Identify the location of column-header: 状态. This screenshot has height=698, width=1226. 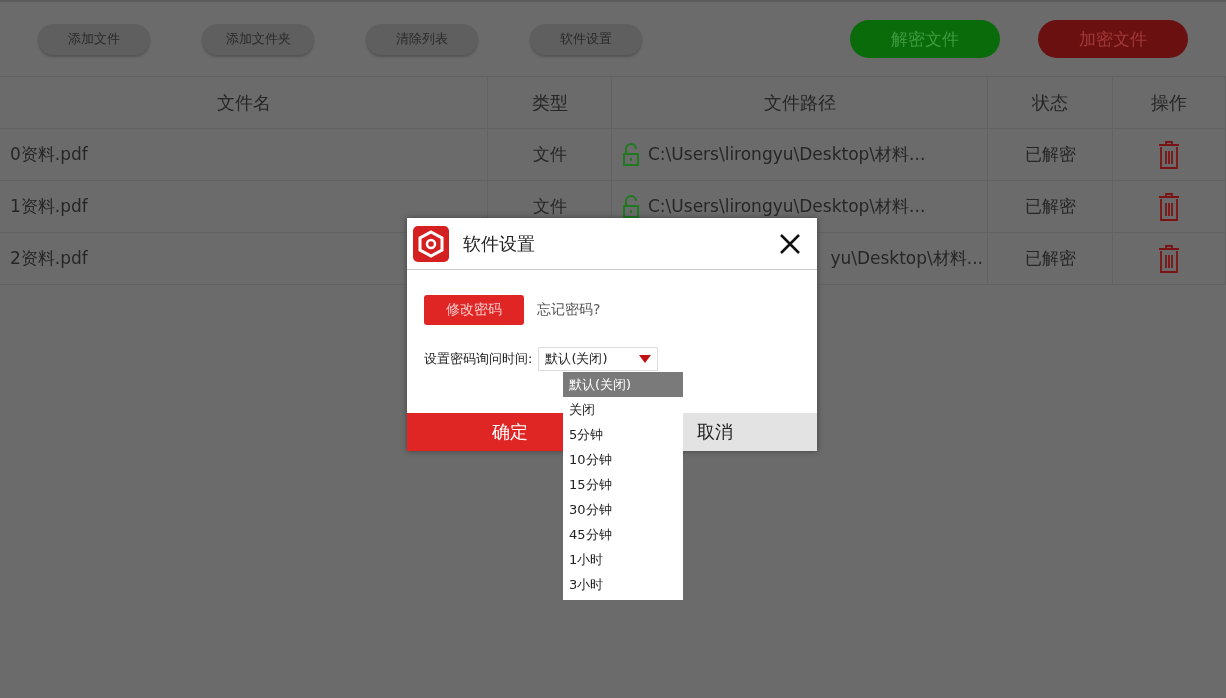
(1050, 102).